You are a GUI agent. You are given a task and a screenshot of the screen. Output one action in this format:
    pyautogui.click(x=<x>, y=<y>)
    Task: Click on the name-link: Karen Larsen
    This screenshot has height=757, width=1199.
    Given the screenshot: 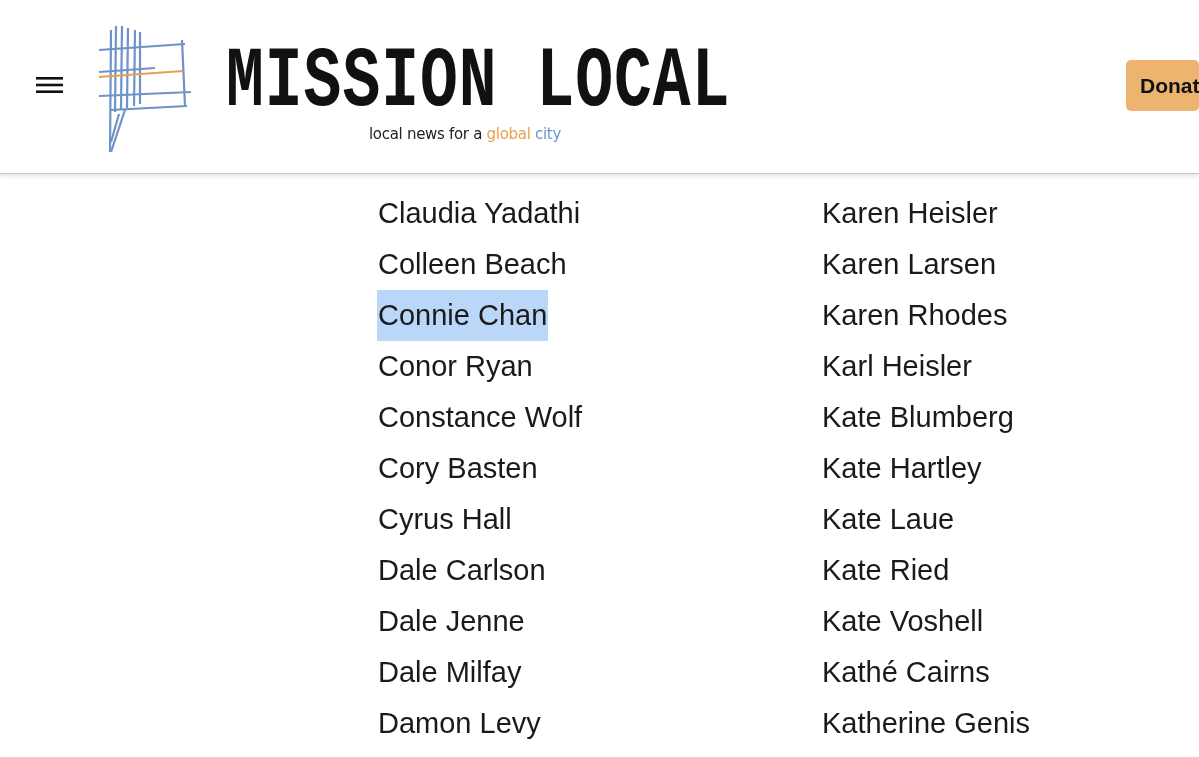 What is the action you would take?
    pyautogui.click(x=909, y=264)
    